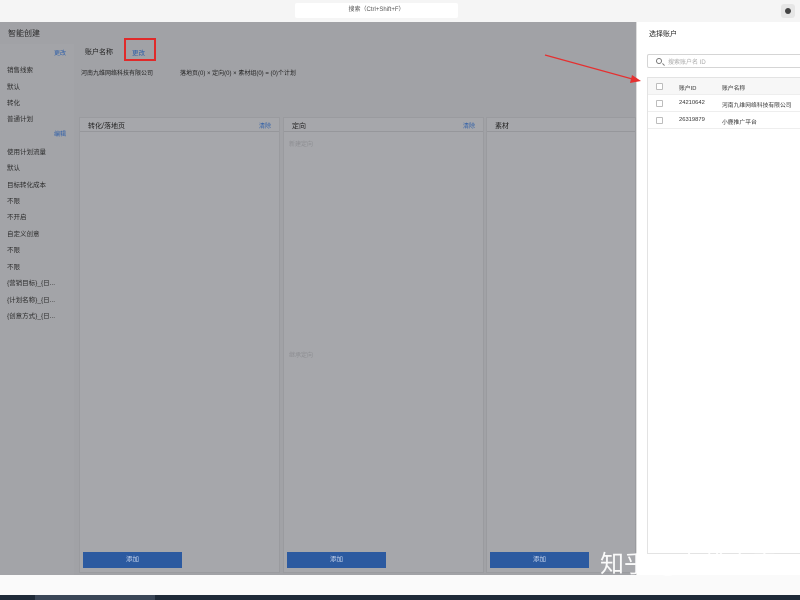  I want to click on sidebar-item: 自定义创意, so click(23, 234).